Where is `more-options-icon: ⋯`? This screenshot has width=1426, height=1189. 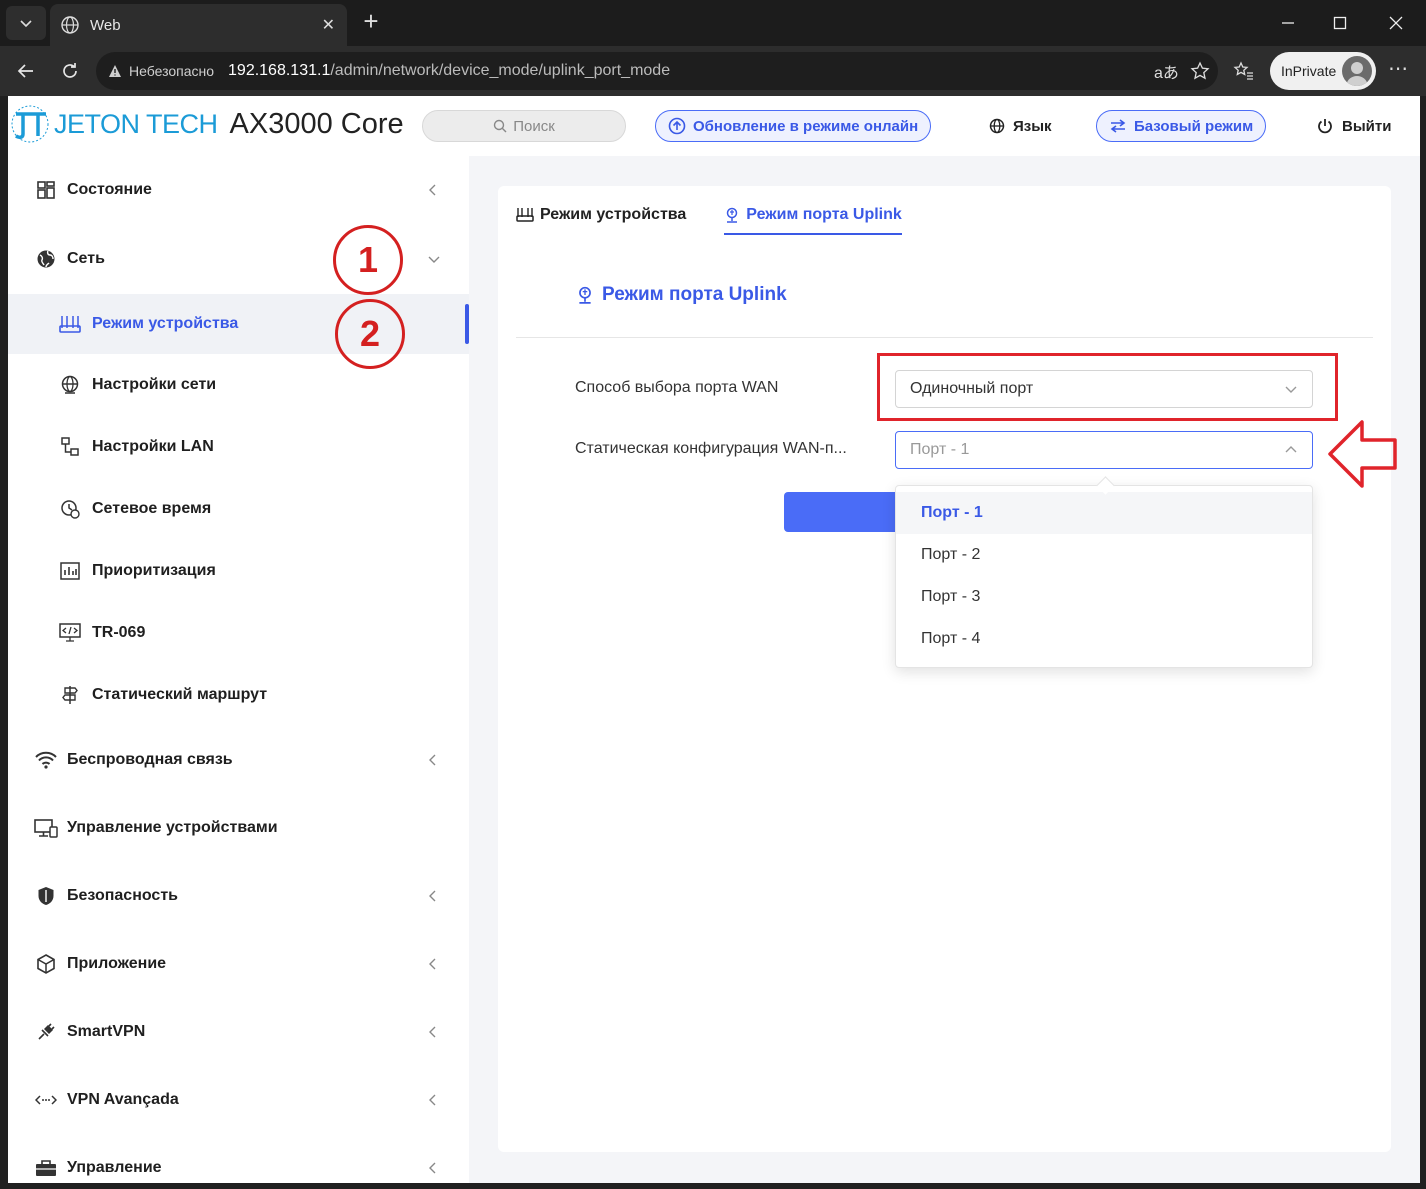
more-options-icon: ⋯ is located at coordinates (1398, 68).